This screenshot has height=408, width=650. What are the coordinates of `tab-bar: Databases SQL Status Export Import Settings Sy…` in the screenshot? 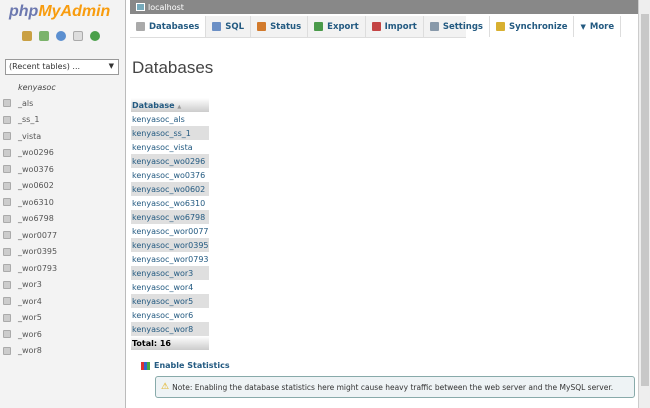 It's located at (376, 27).